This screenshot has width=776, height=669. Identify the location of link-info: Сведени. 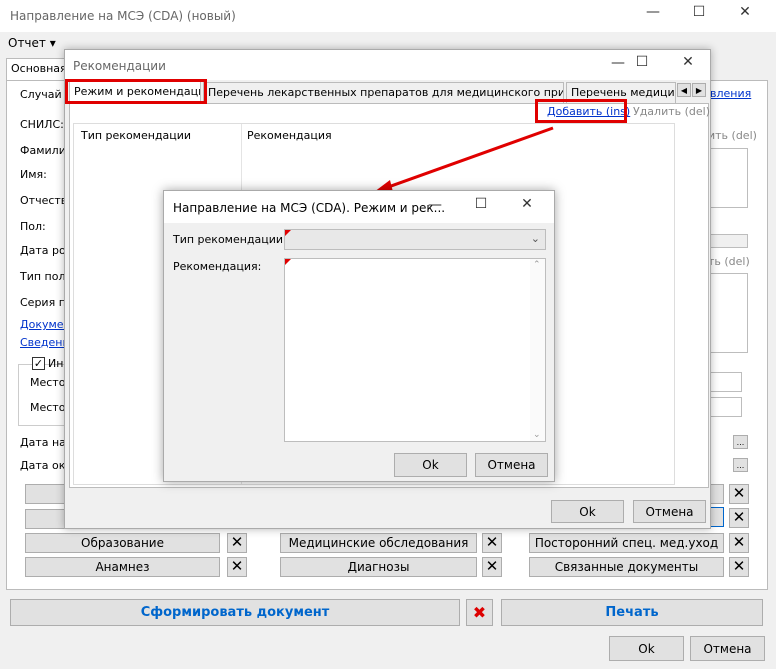
(45, 342).